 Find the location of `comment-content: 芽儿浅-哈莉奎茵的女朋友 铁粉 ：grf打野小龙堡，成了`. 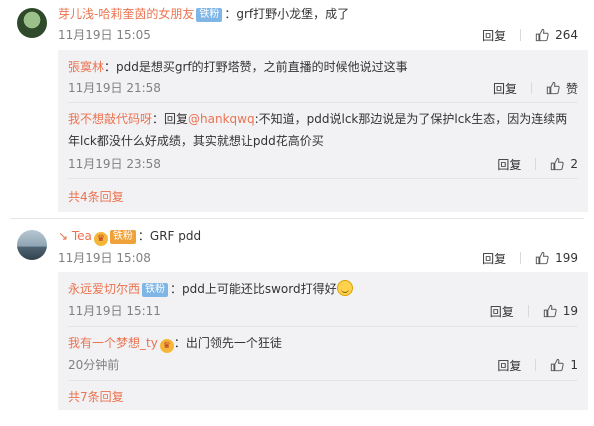

comment-content: 芽儿浅-哈莉奎茵的女朋友 铁粉 ：grf打野小龙堡，成了 is located at coordinates (203, 14).